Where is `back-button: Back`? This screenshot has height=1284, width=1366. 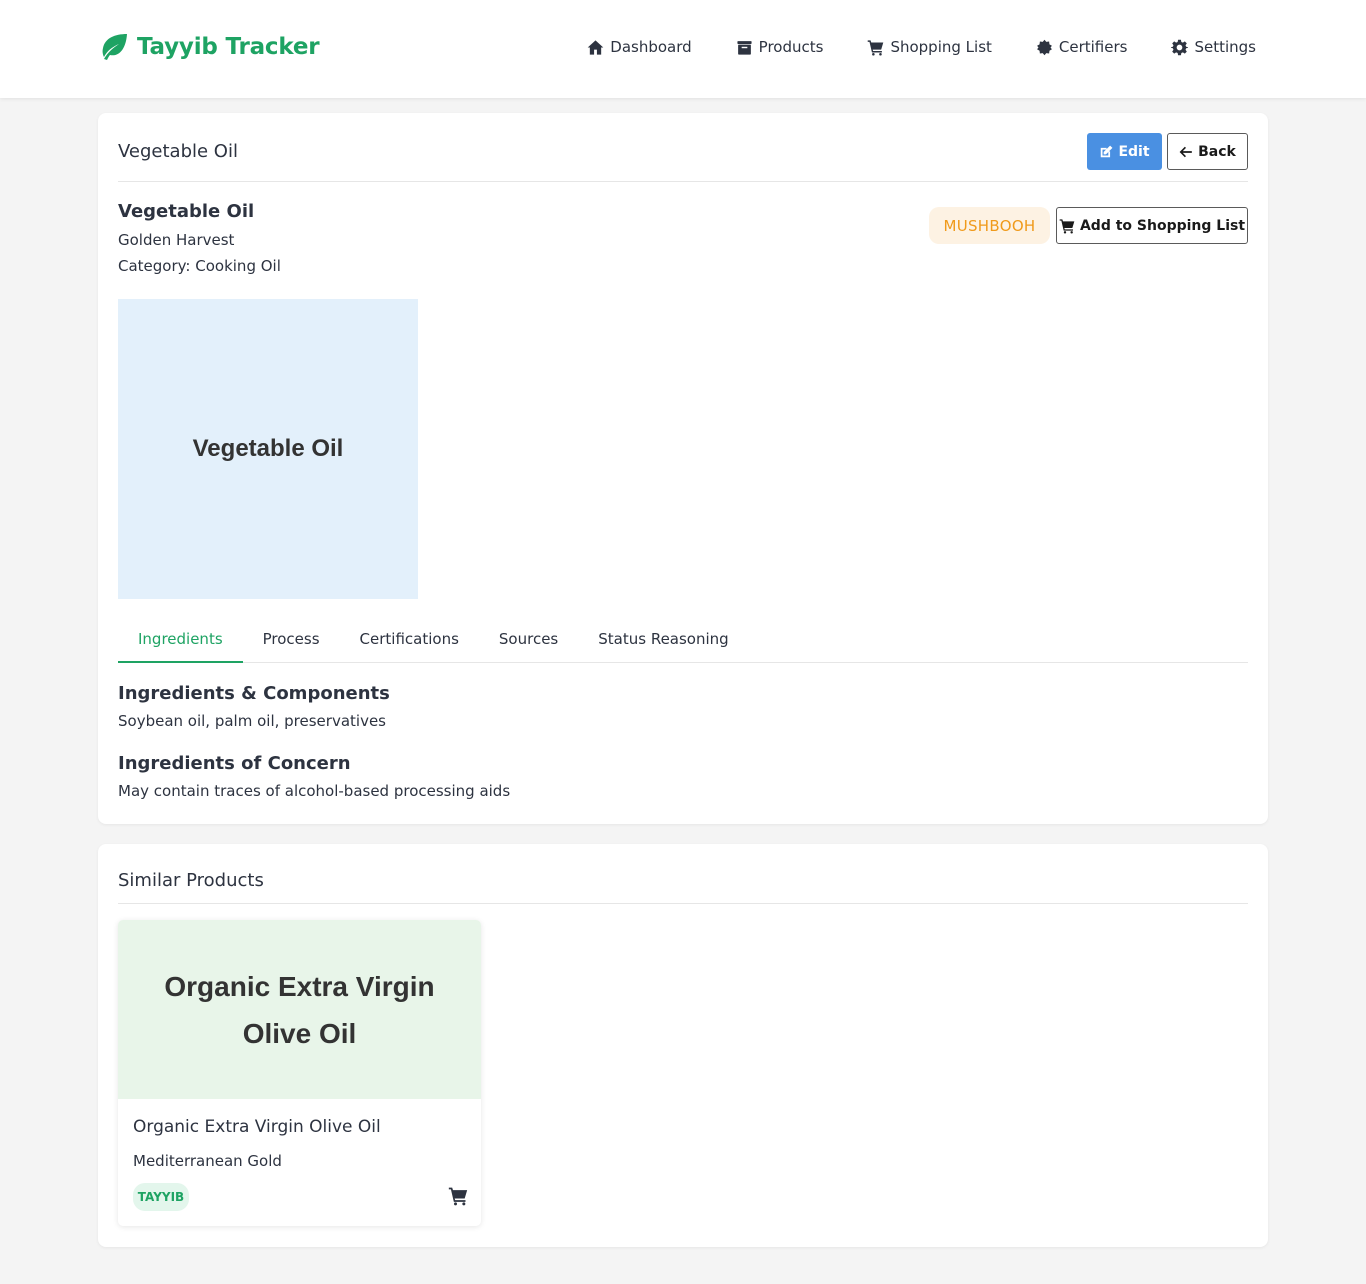 back-button: Back is located at coordinates (1207, 151).